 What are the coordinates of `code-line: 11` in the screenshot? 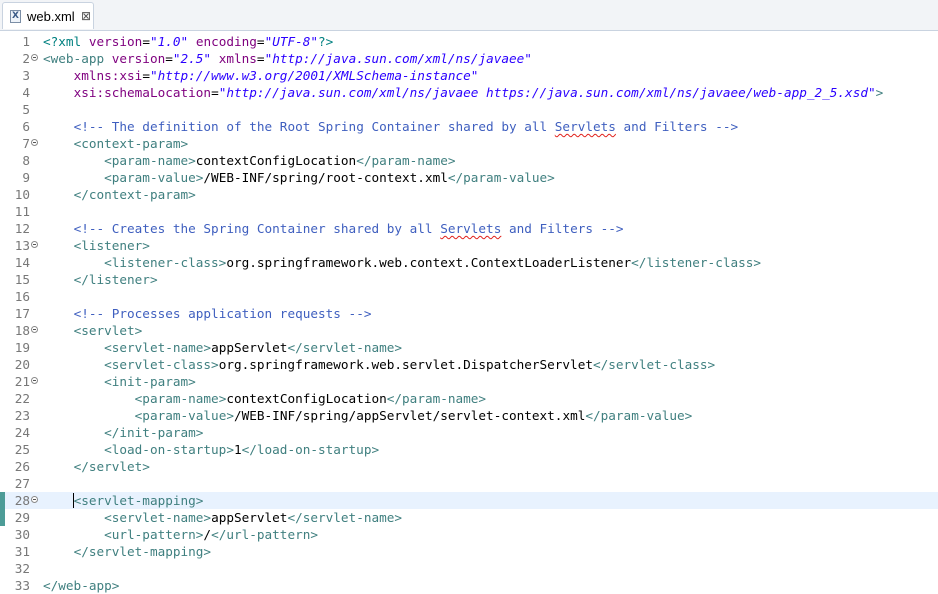 It's located at (469, 211).